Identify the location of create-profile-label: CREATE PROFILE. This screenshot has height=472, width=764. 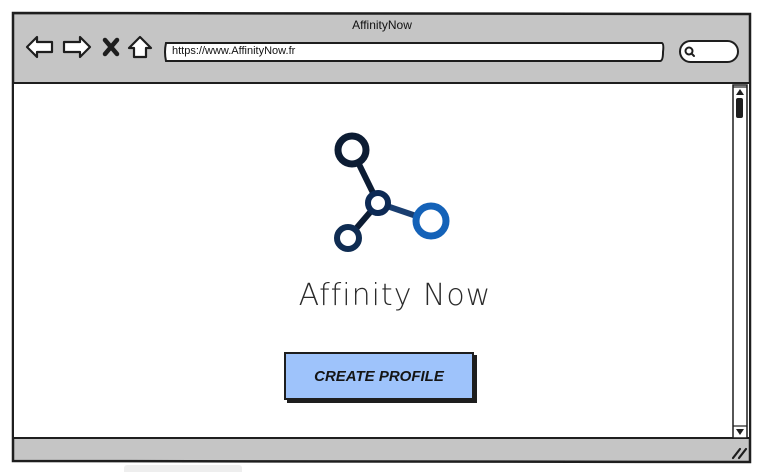
(379, 376).